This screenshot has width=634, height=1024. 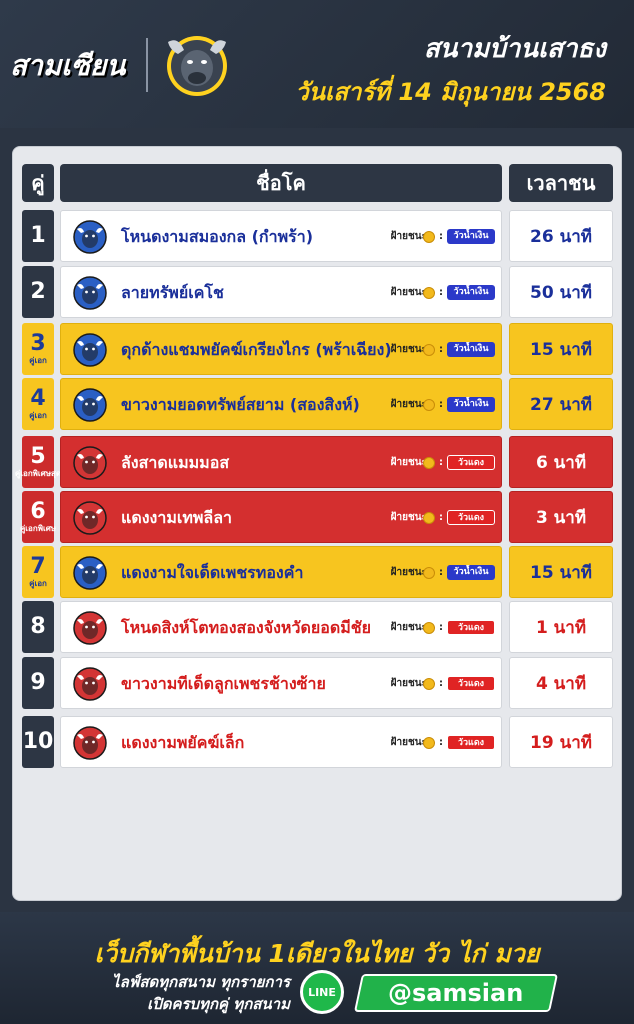 I want to click on line-id-text: @samsian, so click(x=456, y=993).